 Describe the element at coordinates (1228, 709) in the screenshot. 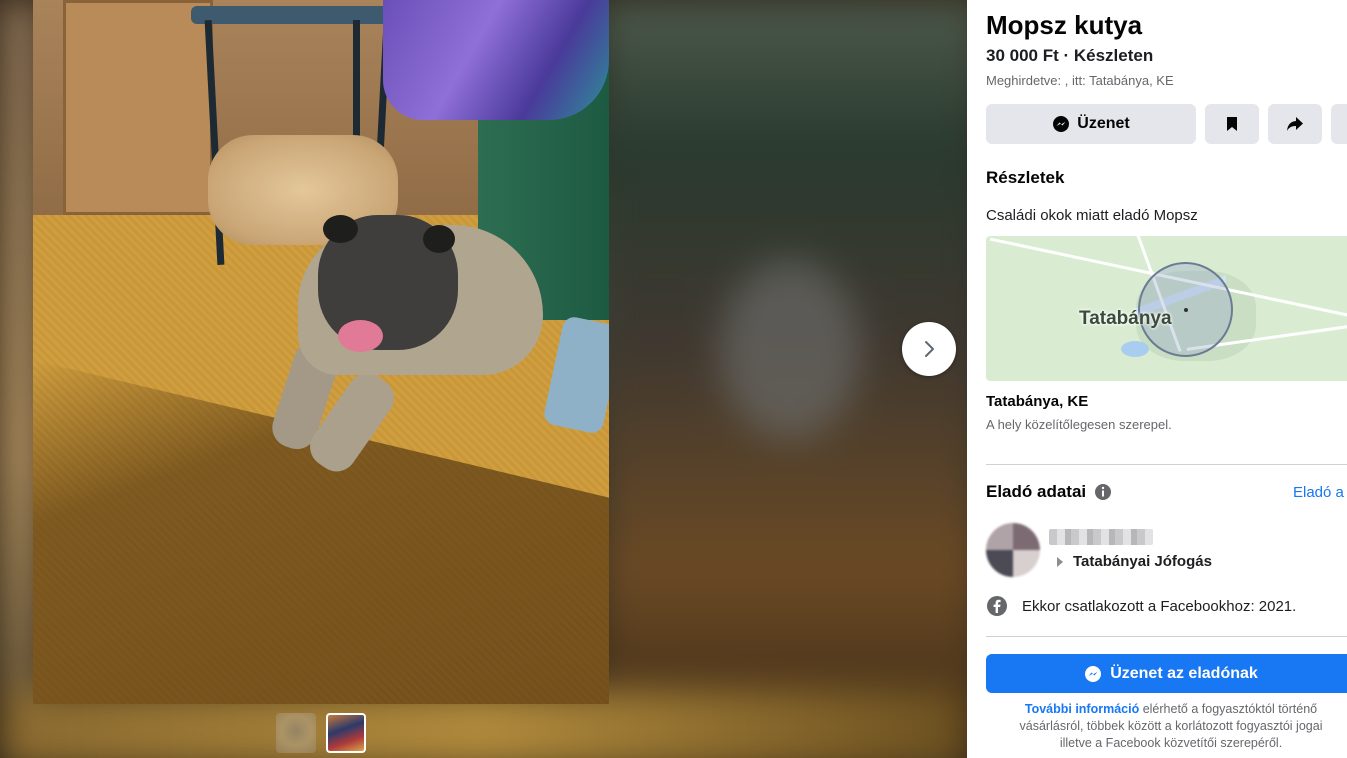

I see `legal-text-1: elérhető a fogyasztóktól történő` at that location.